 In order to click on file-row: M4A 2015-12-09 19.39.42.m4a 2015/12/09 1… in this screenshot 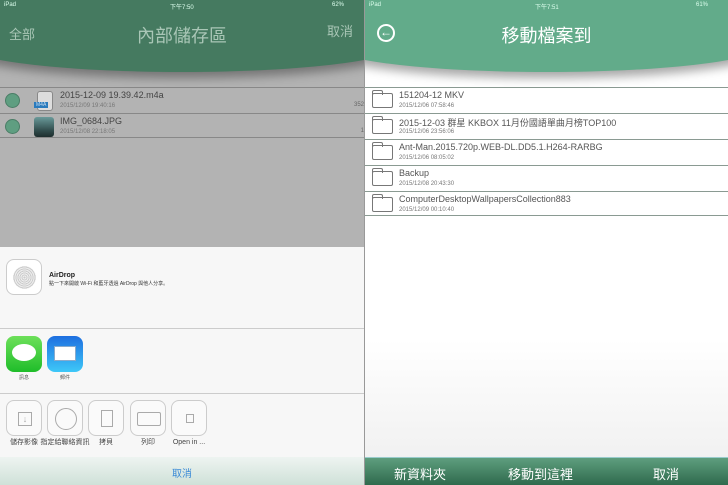, I will do `click(182, 99)`.